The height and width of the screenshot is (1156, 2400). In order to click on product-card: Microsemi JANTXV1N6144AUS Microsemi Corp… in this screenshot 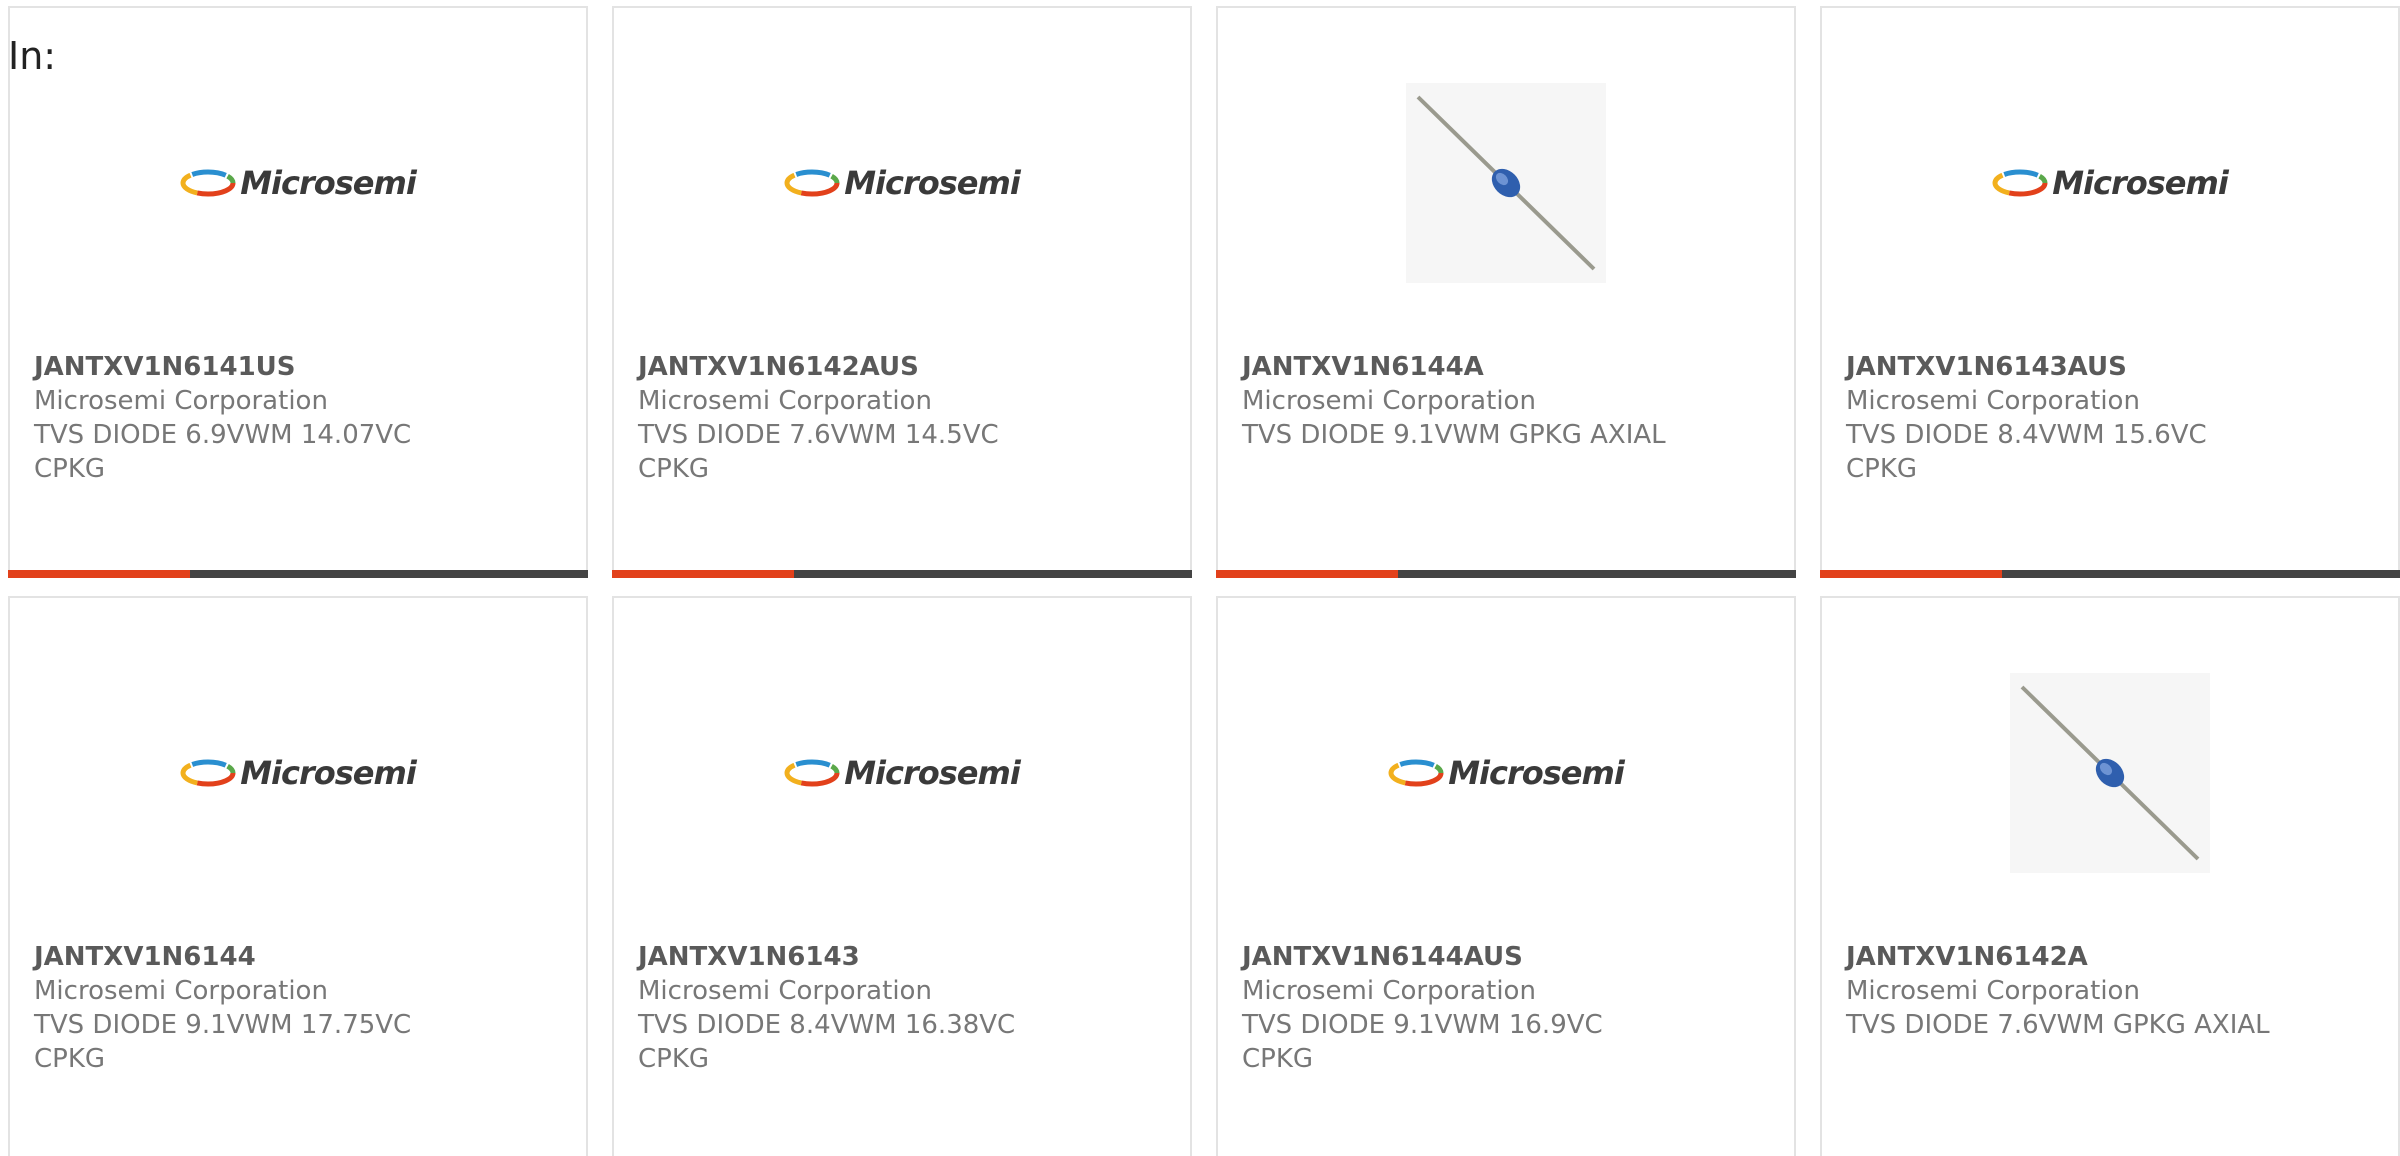, I will do `click(1506, 876)`.